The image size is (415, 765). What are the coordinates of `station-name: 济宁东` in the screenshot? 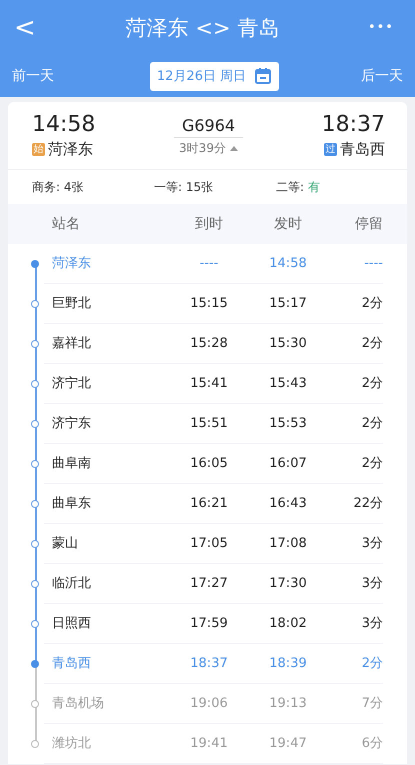 It's located at (104, 424).